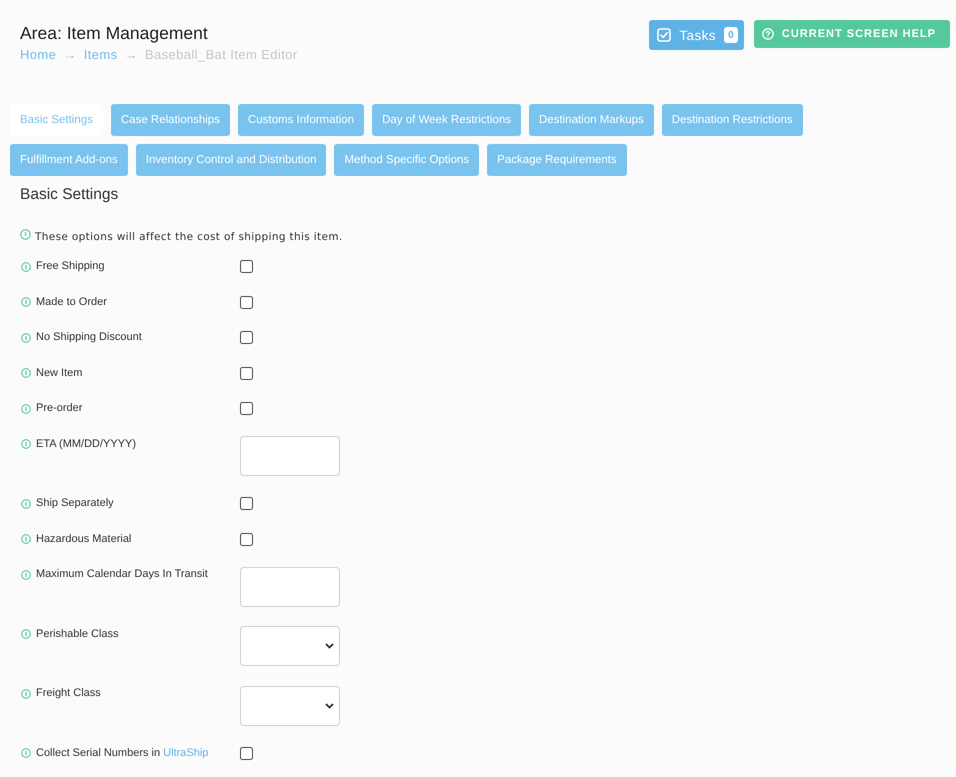 The width and height of the screenshot is (956, 777). I want to click on page-title: Area: Item Management, so click(114, 33).